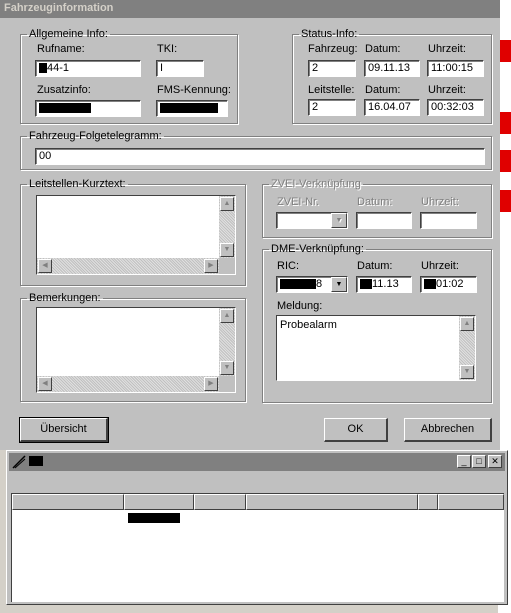 The width and height of the screenshot is (511, 613). What do you see at coordinates (128, 384) in the screenshot?
I see `bemerkungen-hscrollbar: ◀ ▶` at bounding box center [128, 384].